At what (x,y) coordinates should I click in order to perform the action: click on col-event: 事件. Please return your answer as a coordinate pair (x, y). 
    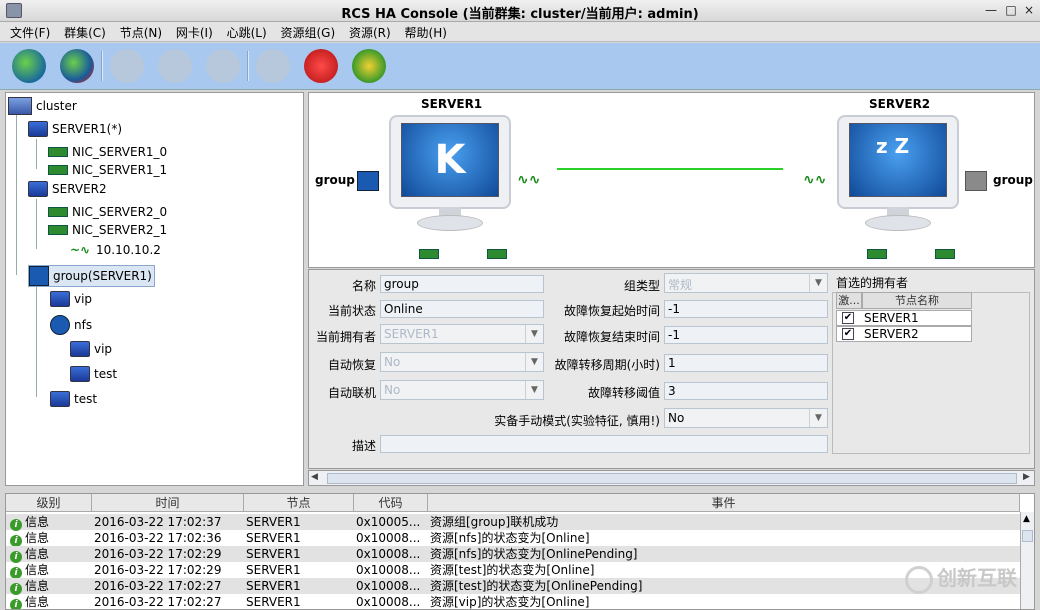
    Looking at the image, I should click on (724, 503).